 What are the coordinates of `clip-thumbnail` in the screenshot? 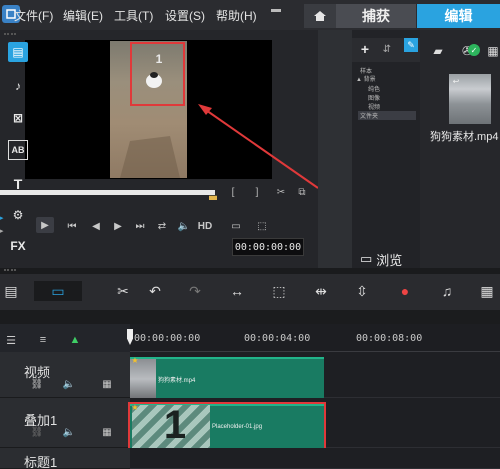 It's located at (143, 379).